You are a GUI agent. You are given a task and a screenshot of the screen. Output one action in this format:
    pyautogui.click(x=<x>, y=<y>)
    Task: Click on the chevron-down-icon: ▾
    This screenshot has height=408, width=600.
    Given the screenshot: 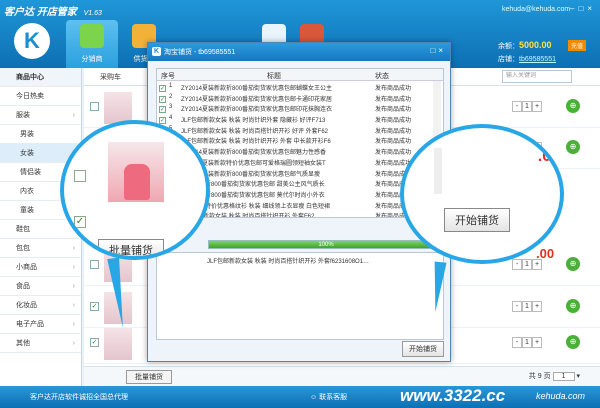 What is the action you would take?
    pyautogui.click(x=578, y=376)
    